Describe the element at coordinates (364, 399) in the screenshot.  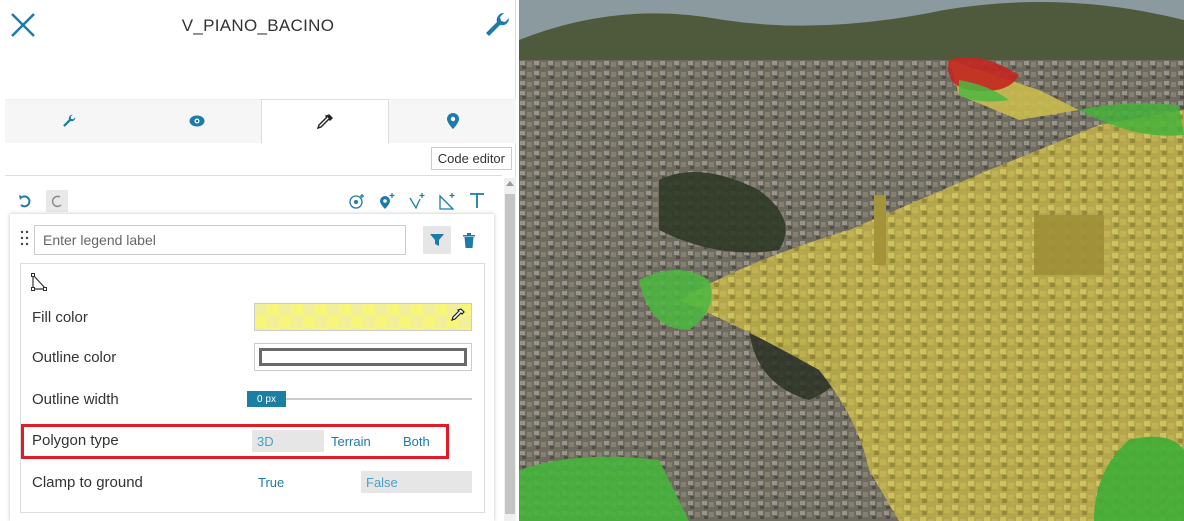
I see `outline-width-slider-track` at that location.